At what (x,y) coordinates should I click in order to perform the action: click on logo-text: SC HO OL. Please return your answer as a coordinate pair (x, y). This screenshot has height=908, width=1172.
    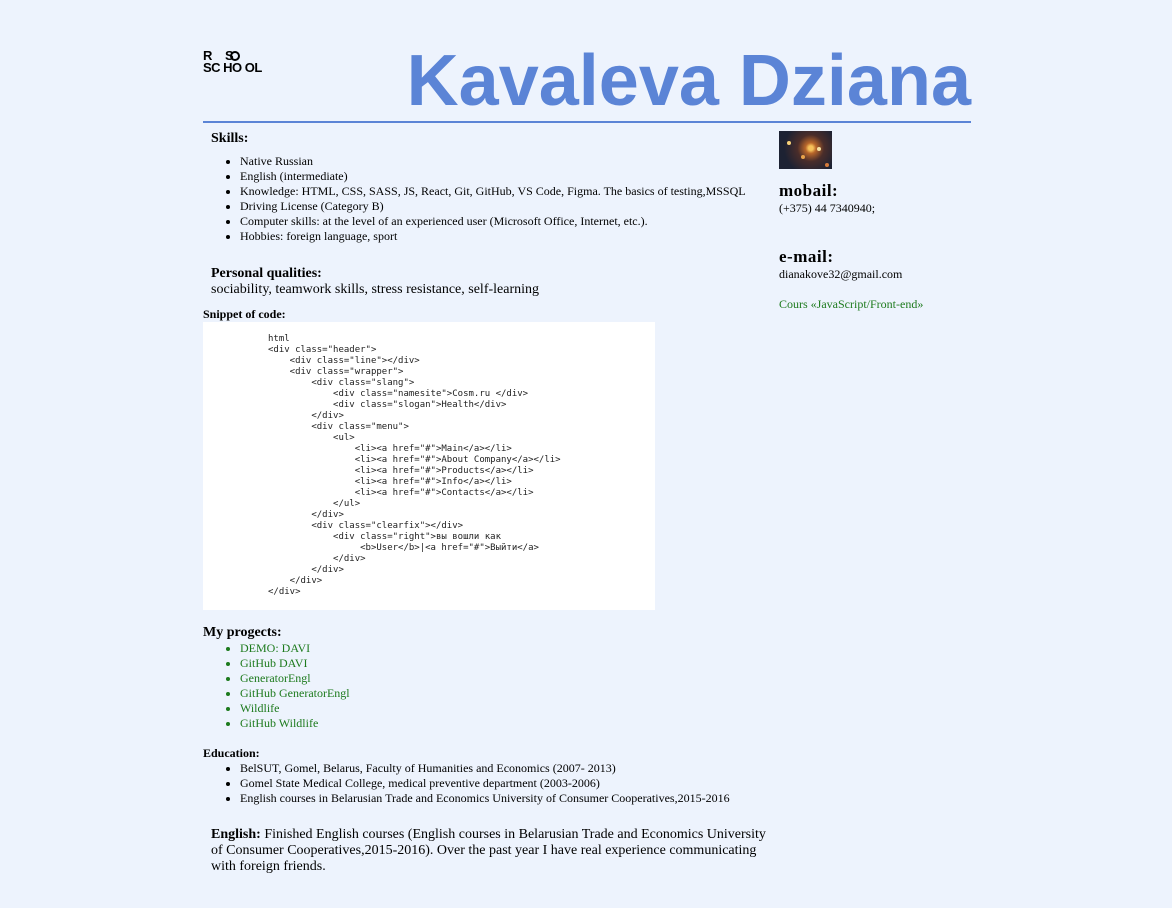
    Looking at the image, I should click on (232, 67).